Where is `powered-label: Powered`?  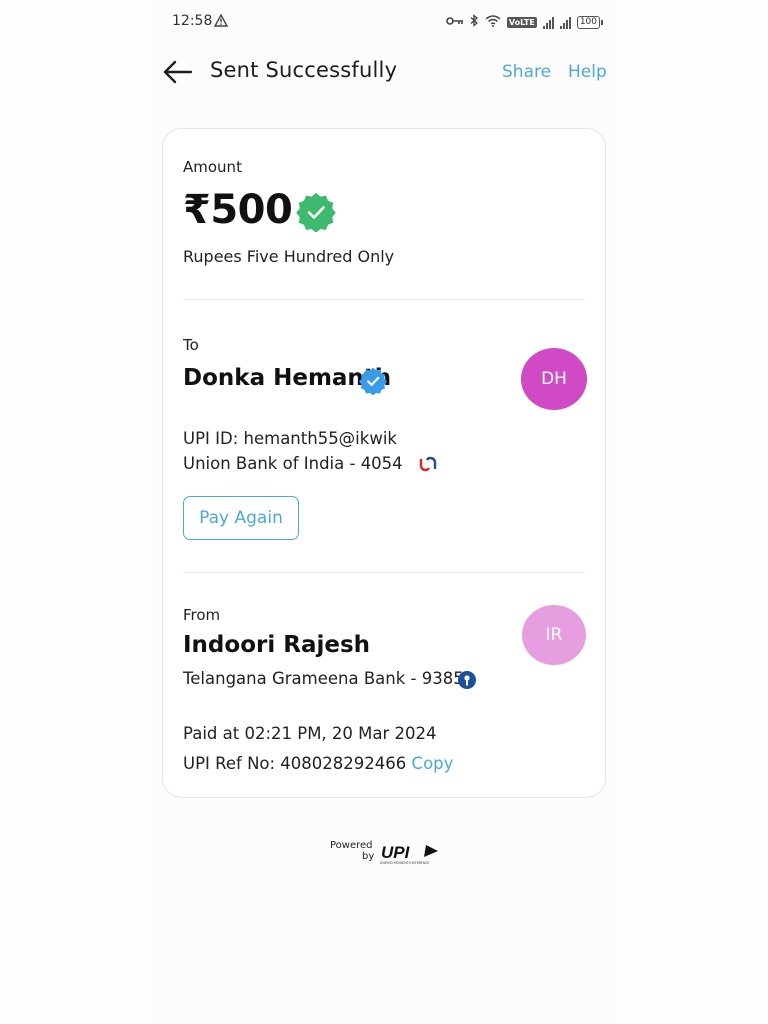 powered-label: Powered is located at coordinates (351, 845).